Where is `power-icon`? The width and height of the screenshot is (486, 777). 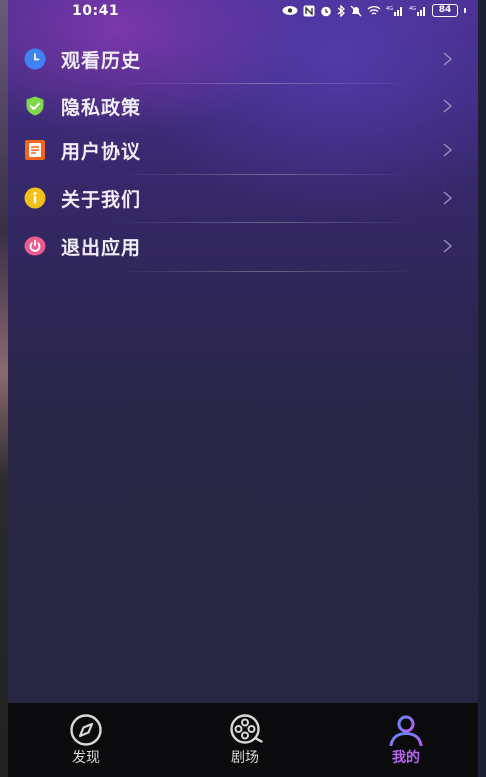
power-icon is located at coordinates (35, 246).